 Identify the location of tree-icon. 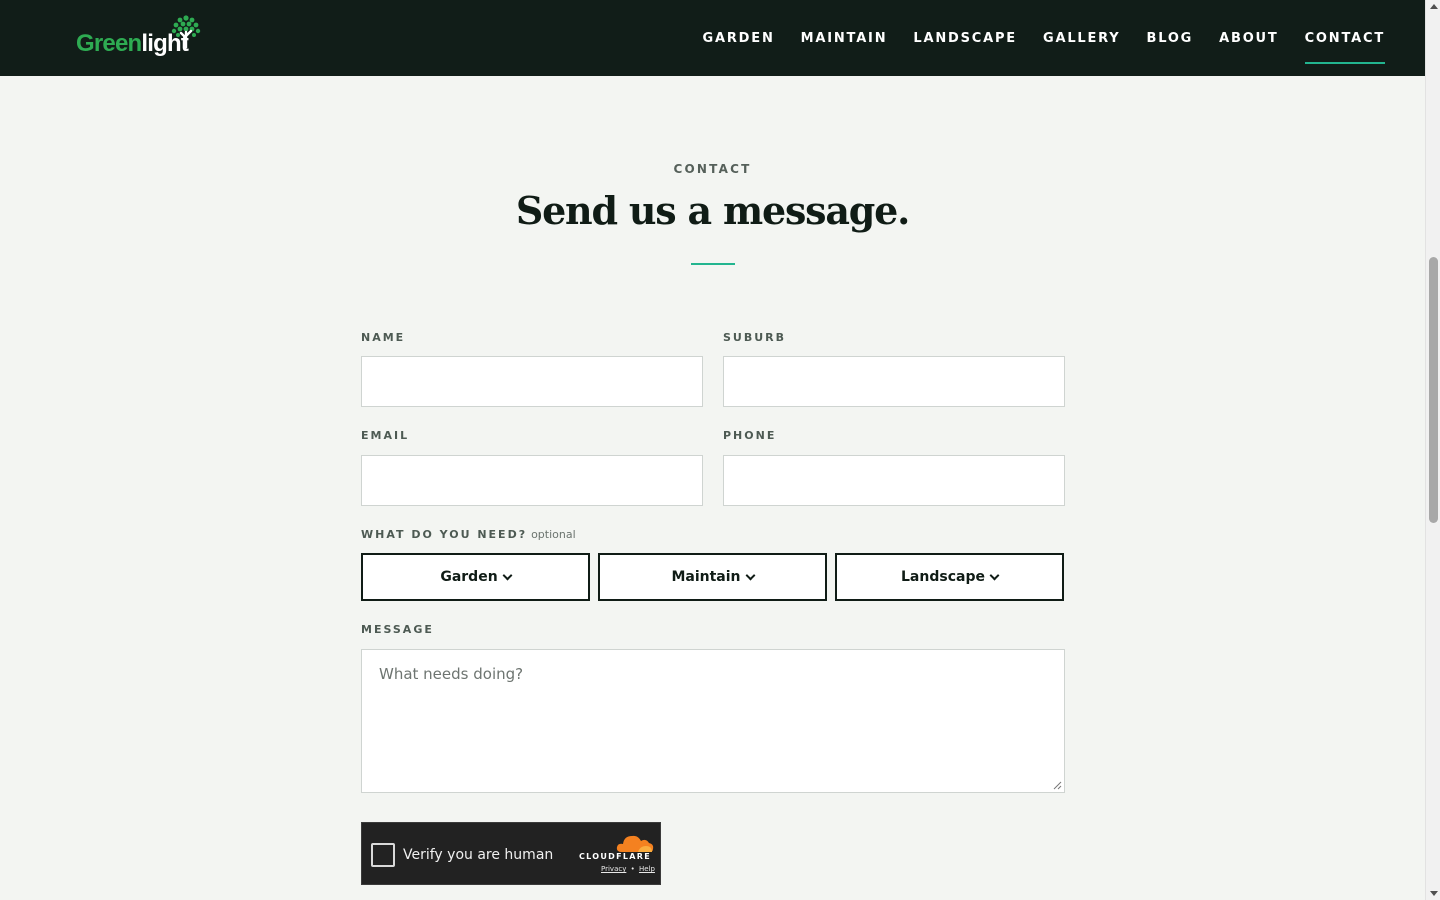
(186, 31).